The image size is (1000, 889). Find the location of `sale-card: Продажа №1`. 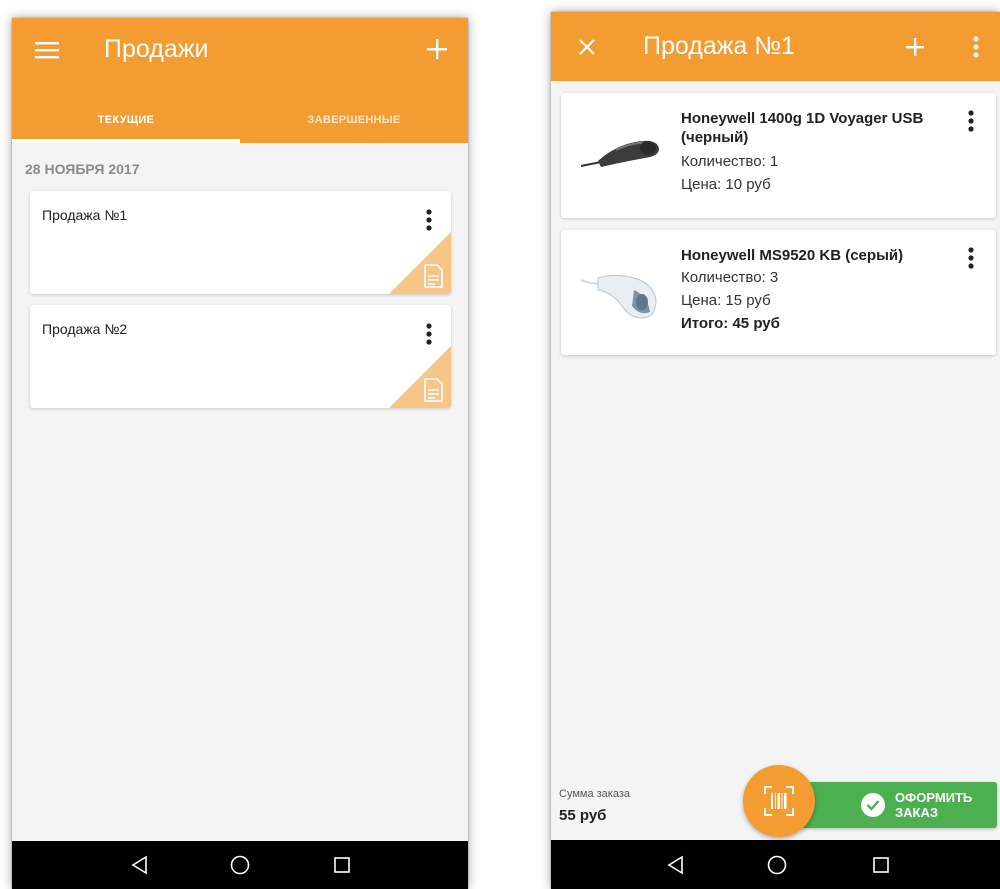

sale-card: Продажа №1 is located at coordinates (240, 242).